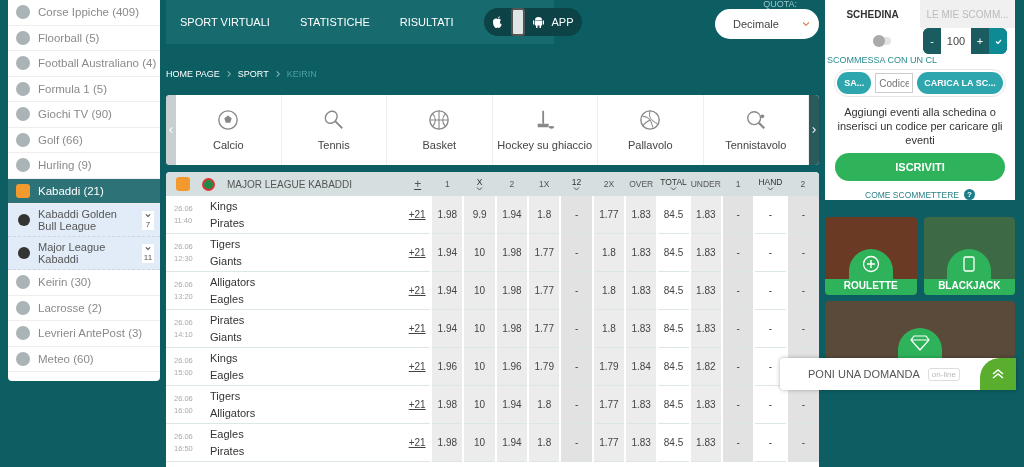  What do you see at coordinates (84, 140) in the screenshot?
I see `sidebar-item: Golf (66)` at bounding box center [84, 140].